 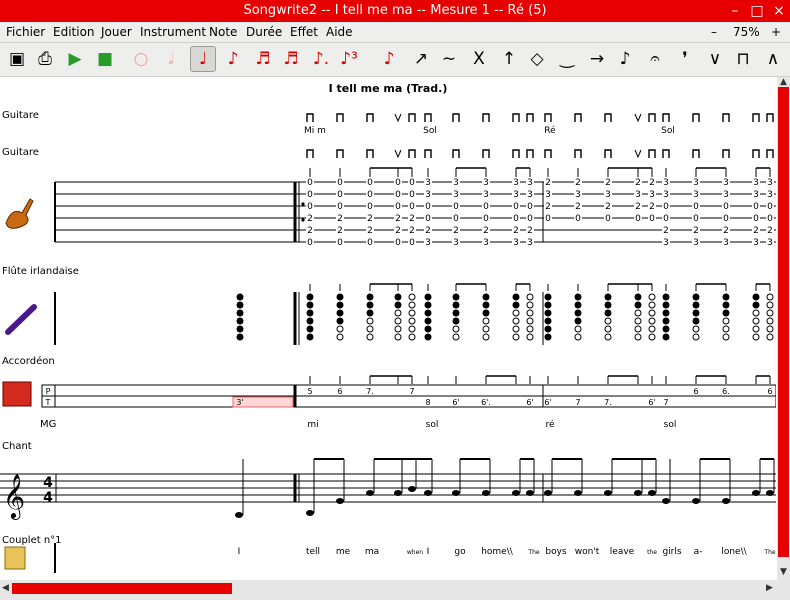 What do you see at coordinates (714, 32) in the screenshot?
I see `zoom-out-button: –` at bounding box center [714, 32].